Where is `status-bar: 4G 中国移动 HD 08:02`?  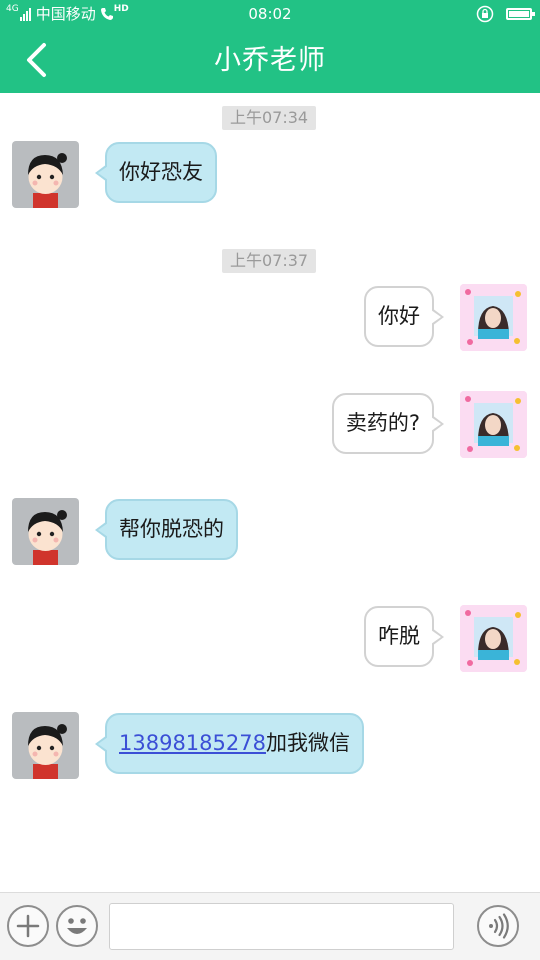 status-bar: 4G 中国移动 HD 08:02 is located at coordinates (270, 14).